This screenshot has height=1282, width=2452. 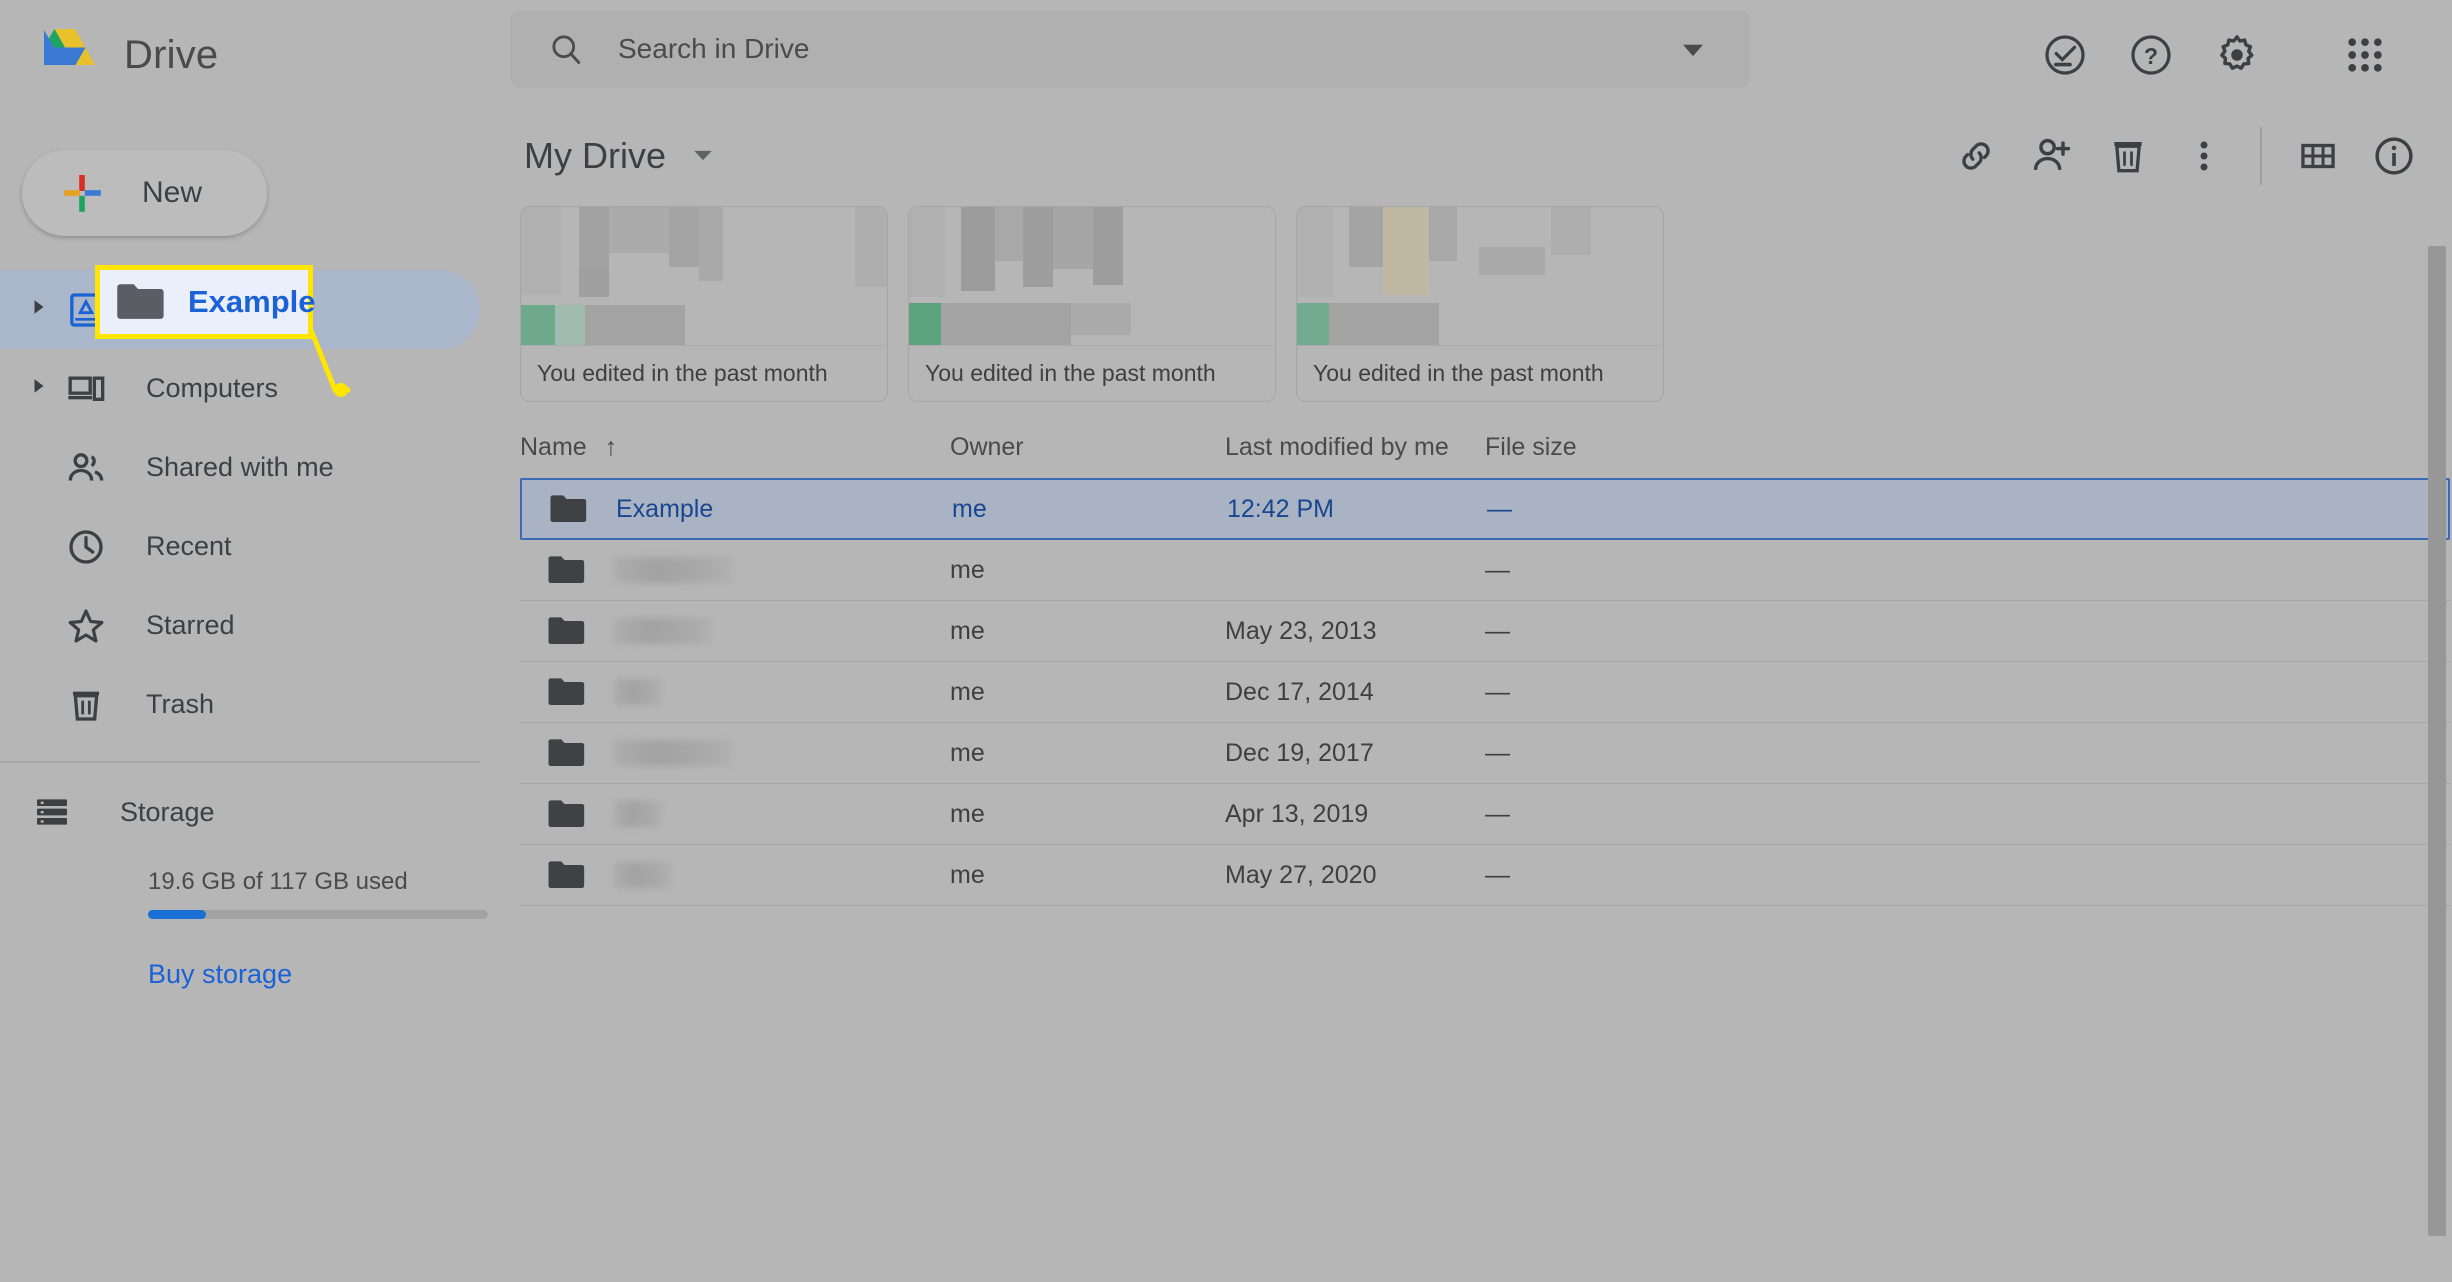 What do you see at coordinates (1485, 753) in the screenshot?
I see `table-row: me Dec 19, 2017 —` at bounding box center [1485, 753].